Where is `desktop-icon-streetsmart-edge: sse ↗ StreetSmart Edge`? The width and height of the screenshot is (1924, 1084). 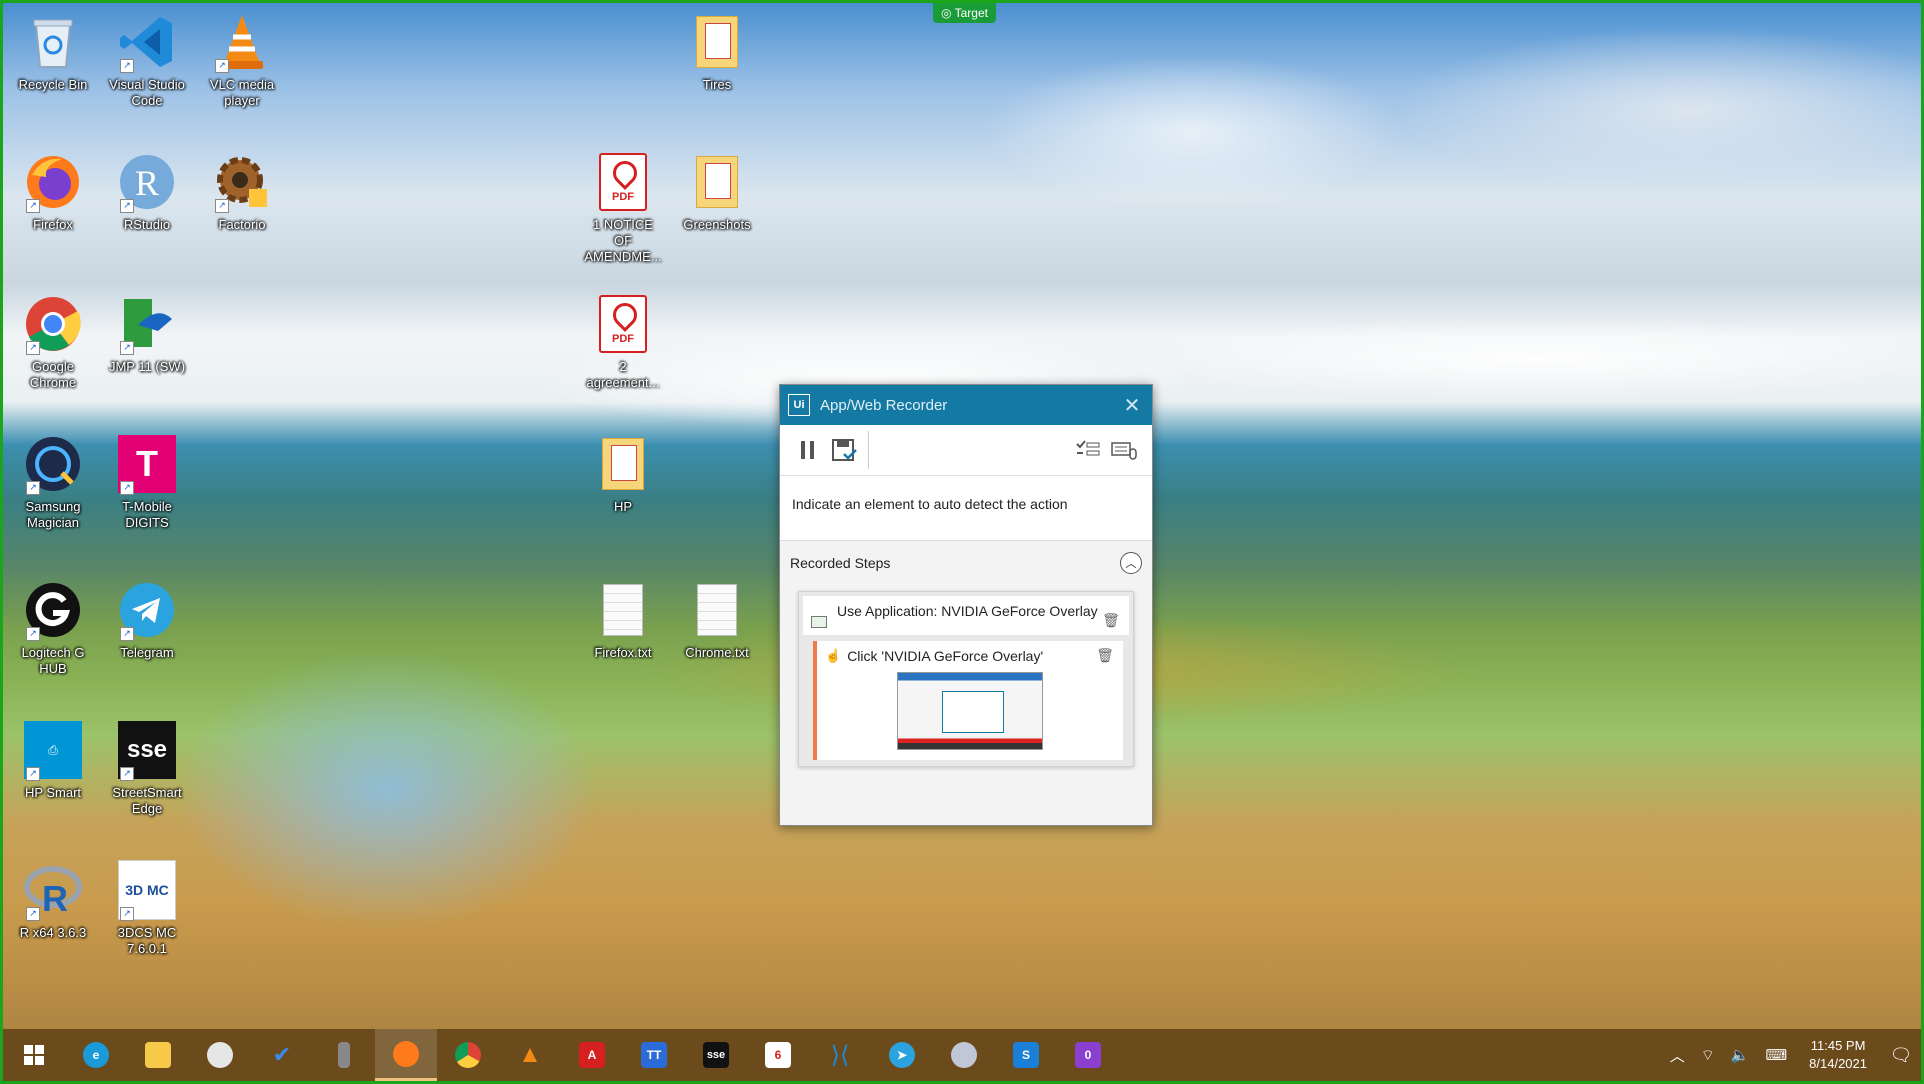 desktop-icon-streetsmart-edge: sse ↗ StreetSmart Edge is located at coordinates (147, 769).